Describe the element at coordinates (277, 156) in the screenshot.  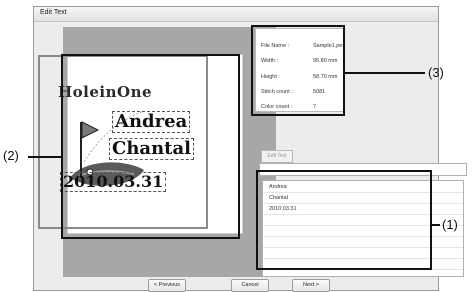
I see `edit-text-button: Edit Text` at that location.